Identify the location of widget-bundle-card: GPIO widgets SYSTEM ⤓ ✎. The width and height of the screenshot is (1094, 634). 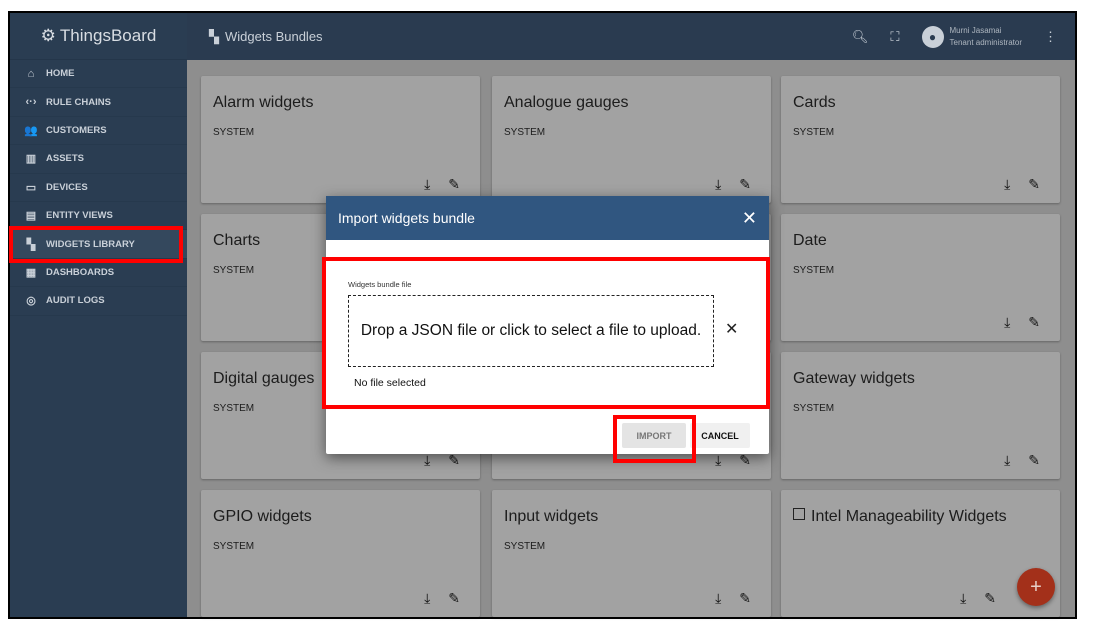
(340, 553).